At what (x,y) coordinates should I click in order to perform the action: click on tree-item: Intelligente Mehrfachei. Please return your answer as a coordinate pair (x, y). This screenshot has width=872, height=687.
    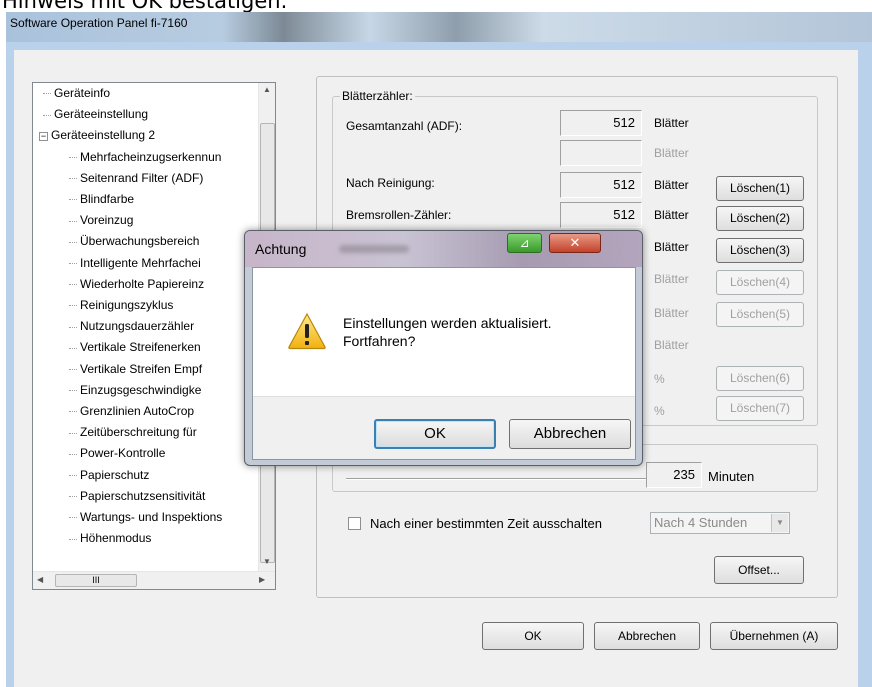
    Looking at the image, I should click on (135, 263).